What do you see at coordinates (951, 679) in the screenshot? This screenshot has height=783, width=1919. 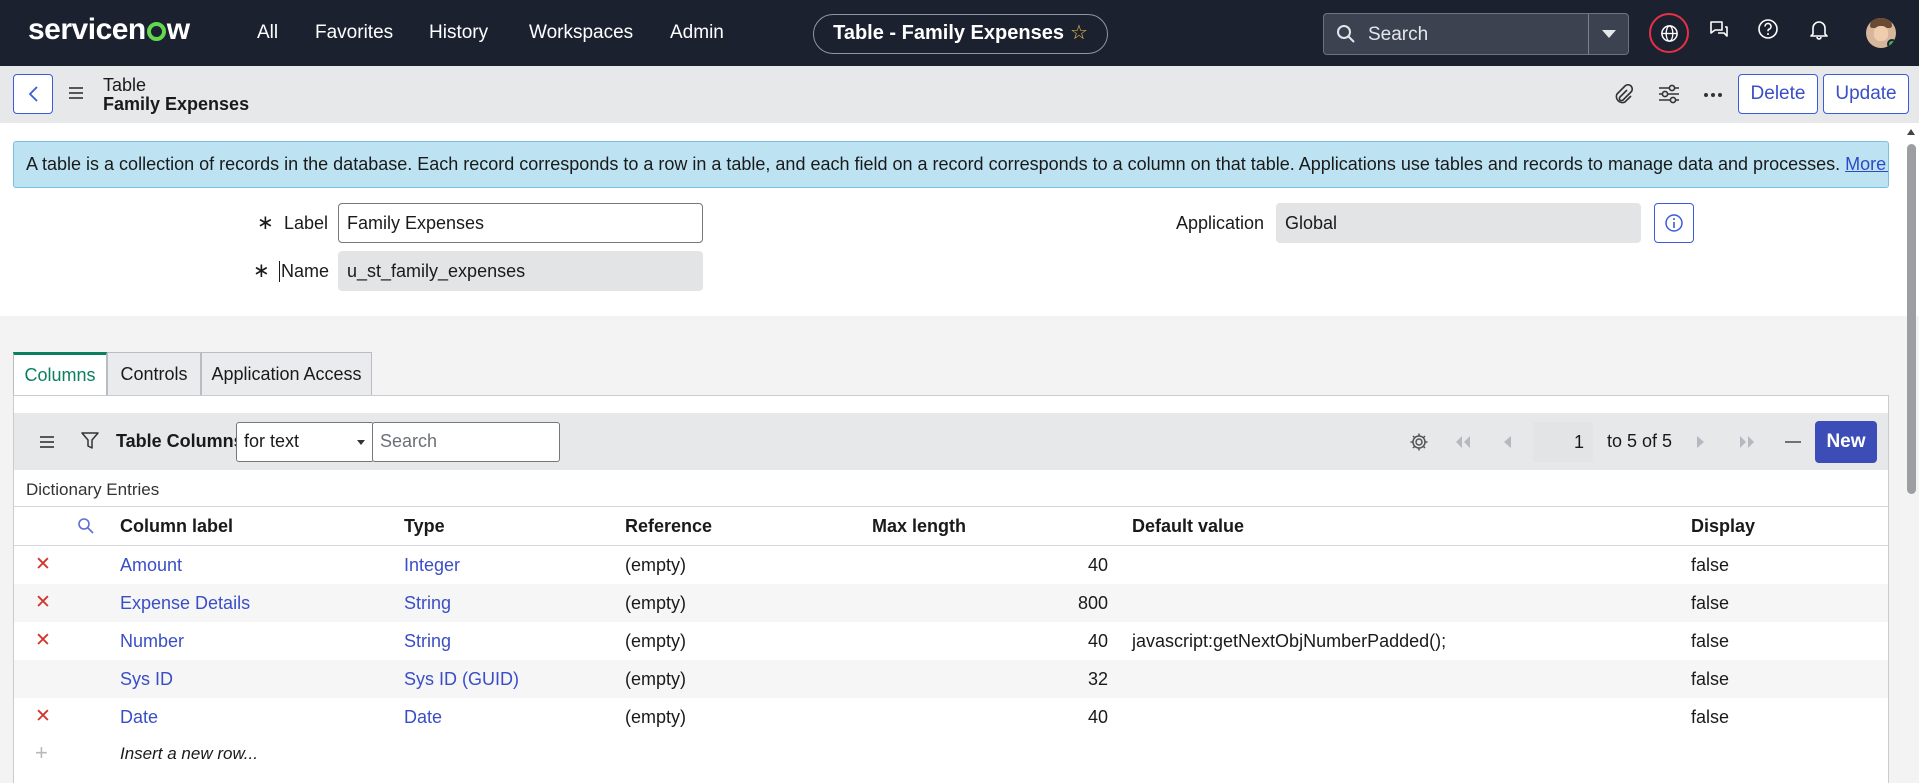 I see `table-row: Sys ID Sys ID (GUID) (empty) 32 false` at bounding box center [951, 679].